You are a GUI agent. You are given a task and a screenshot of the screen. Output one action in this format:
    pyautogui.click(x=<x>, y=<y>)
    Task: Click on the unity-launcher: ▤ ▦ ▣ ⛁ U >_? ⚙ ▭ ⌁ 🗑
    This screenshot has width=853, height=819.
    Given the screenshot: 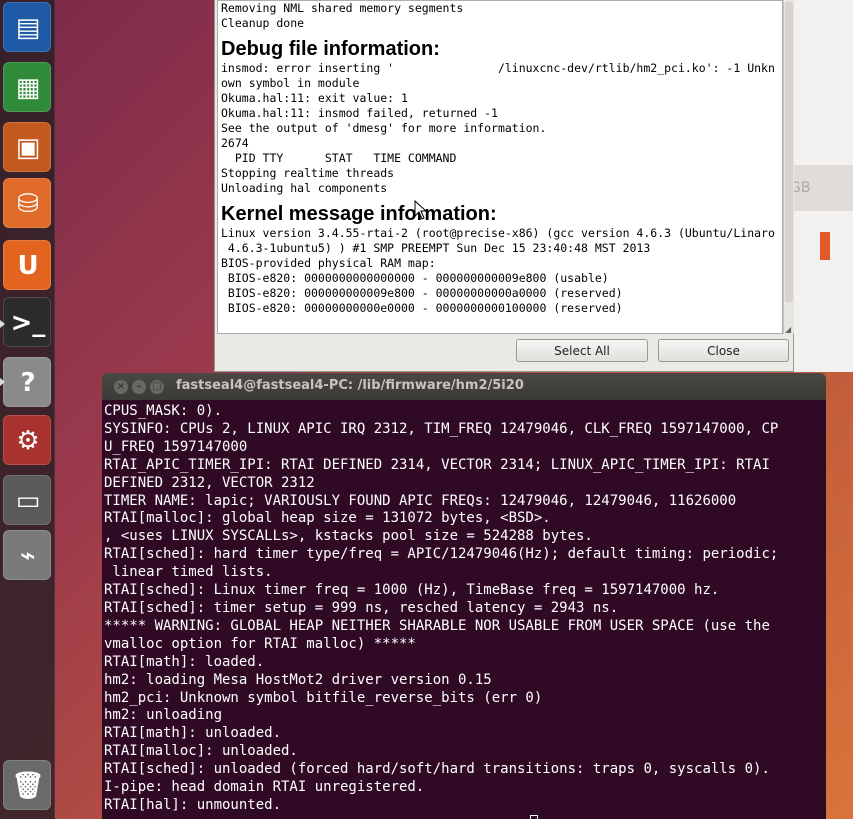 What is the action you would take?
    pyautogui.click(x=27, y=409)
    